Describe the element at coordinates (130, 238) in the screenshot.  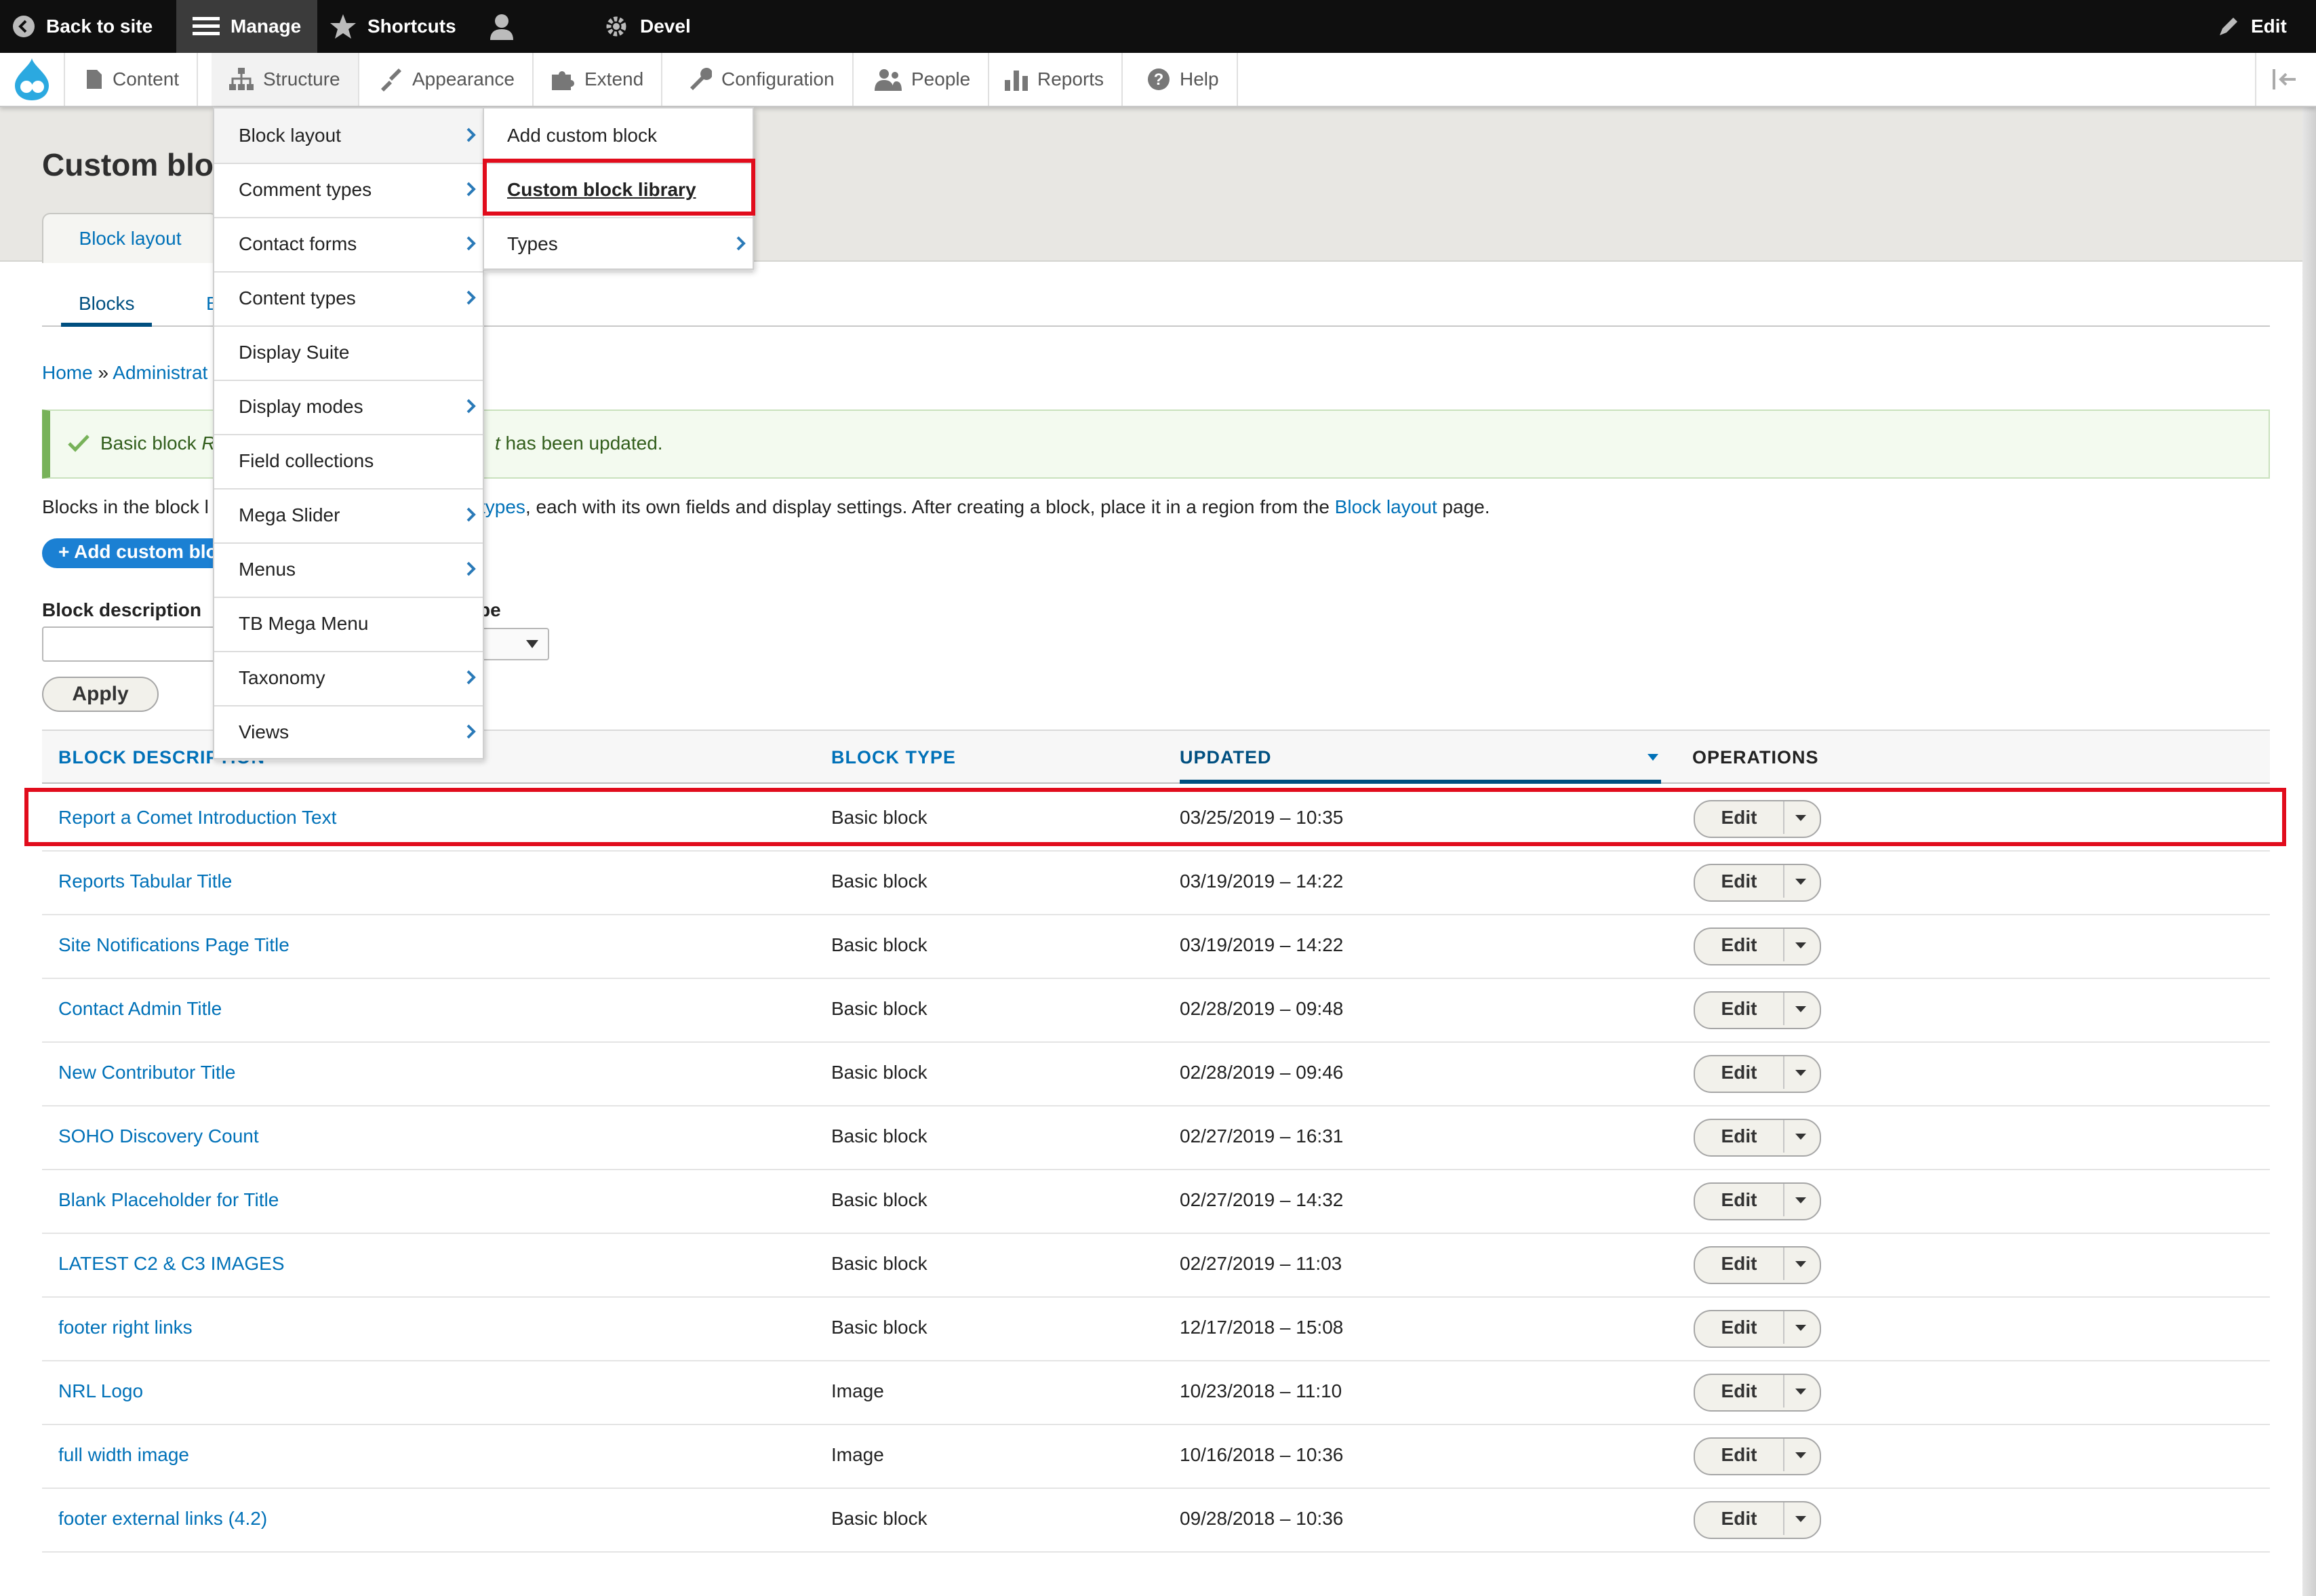
I see `tab-block-layout: Block layout` at that location.